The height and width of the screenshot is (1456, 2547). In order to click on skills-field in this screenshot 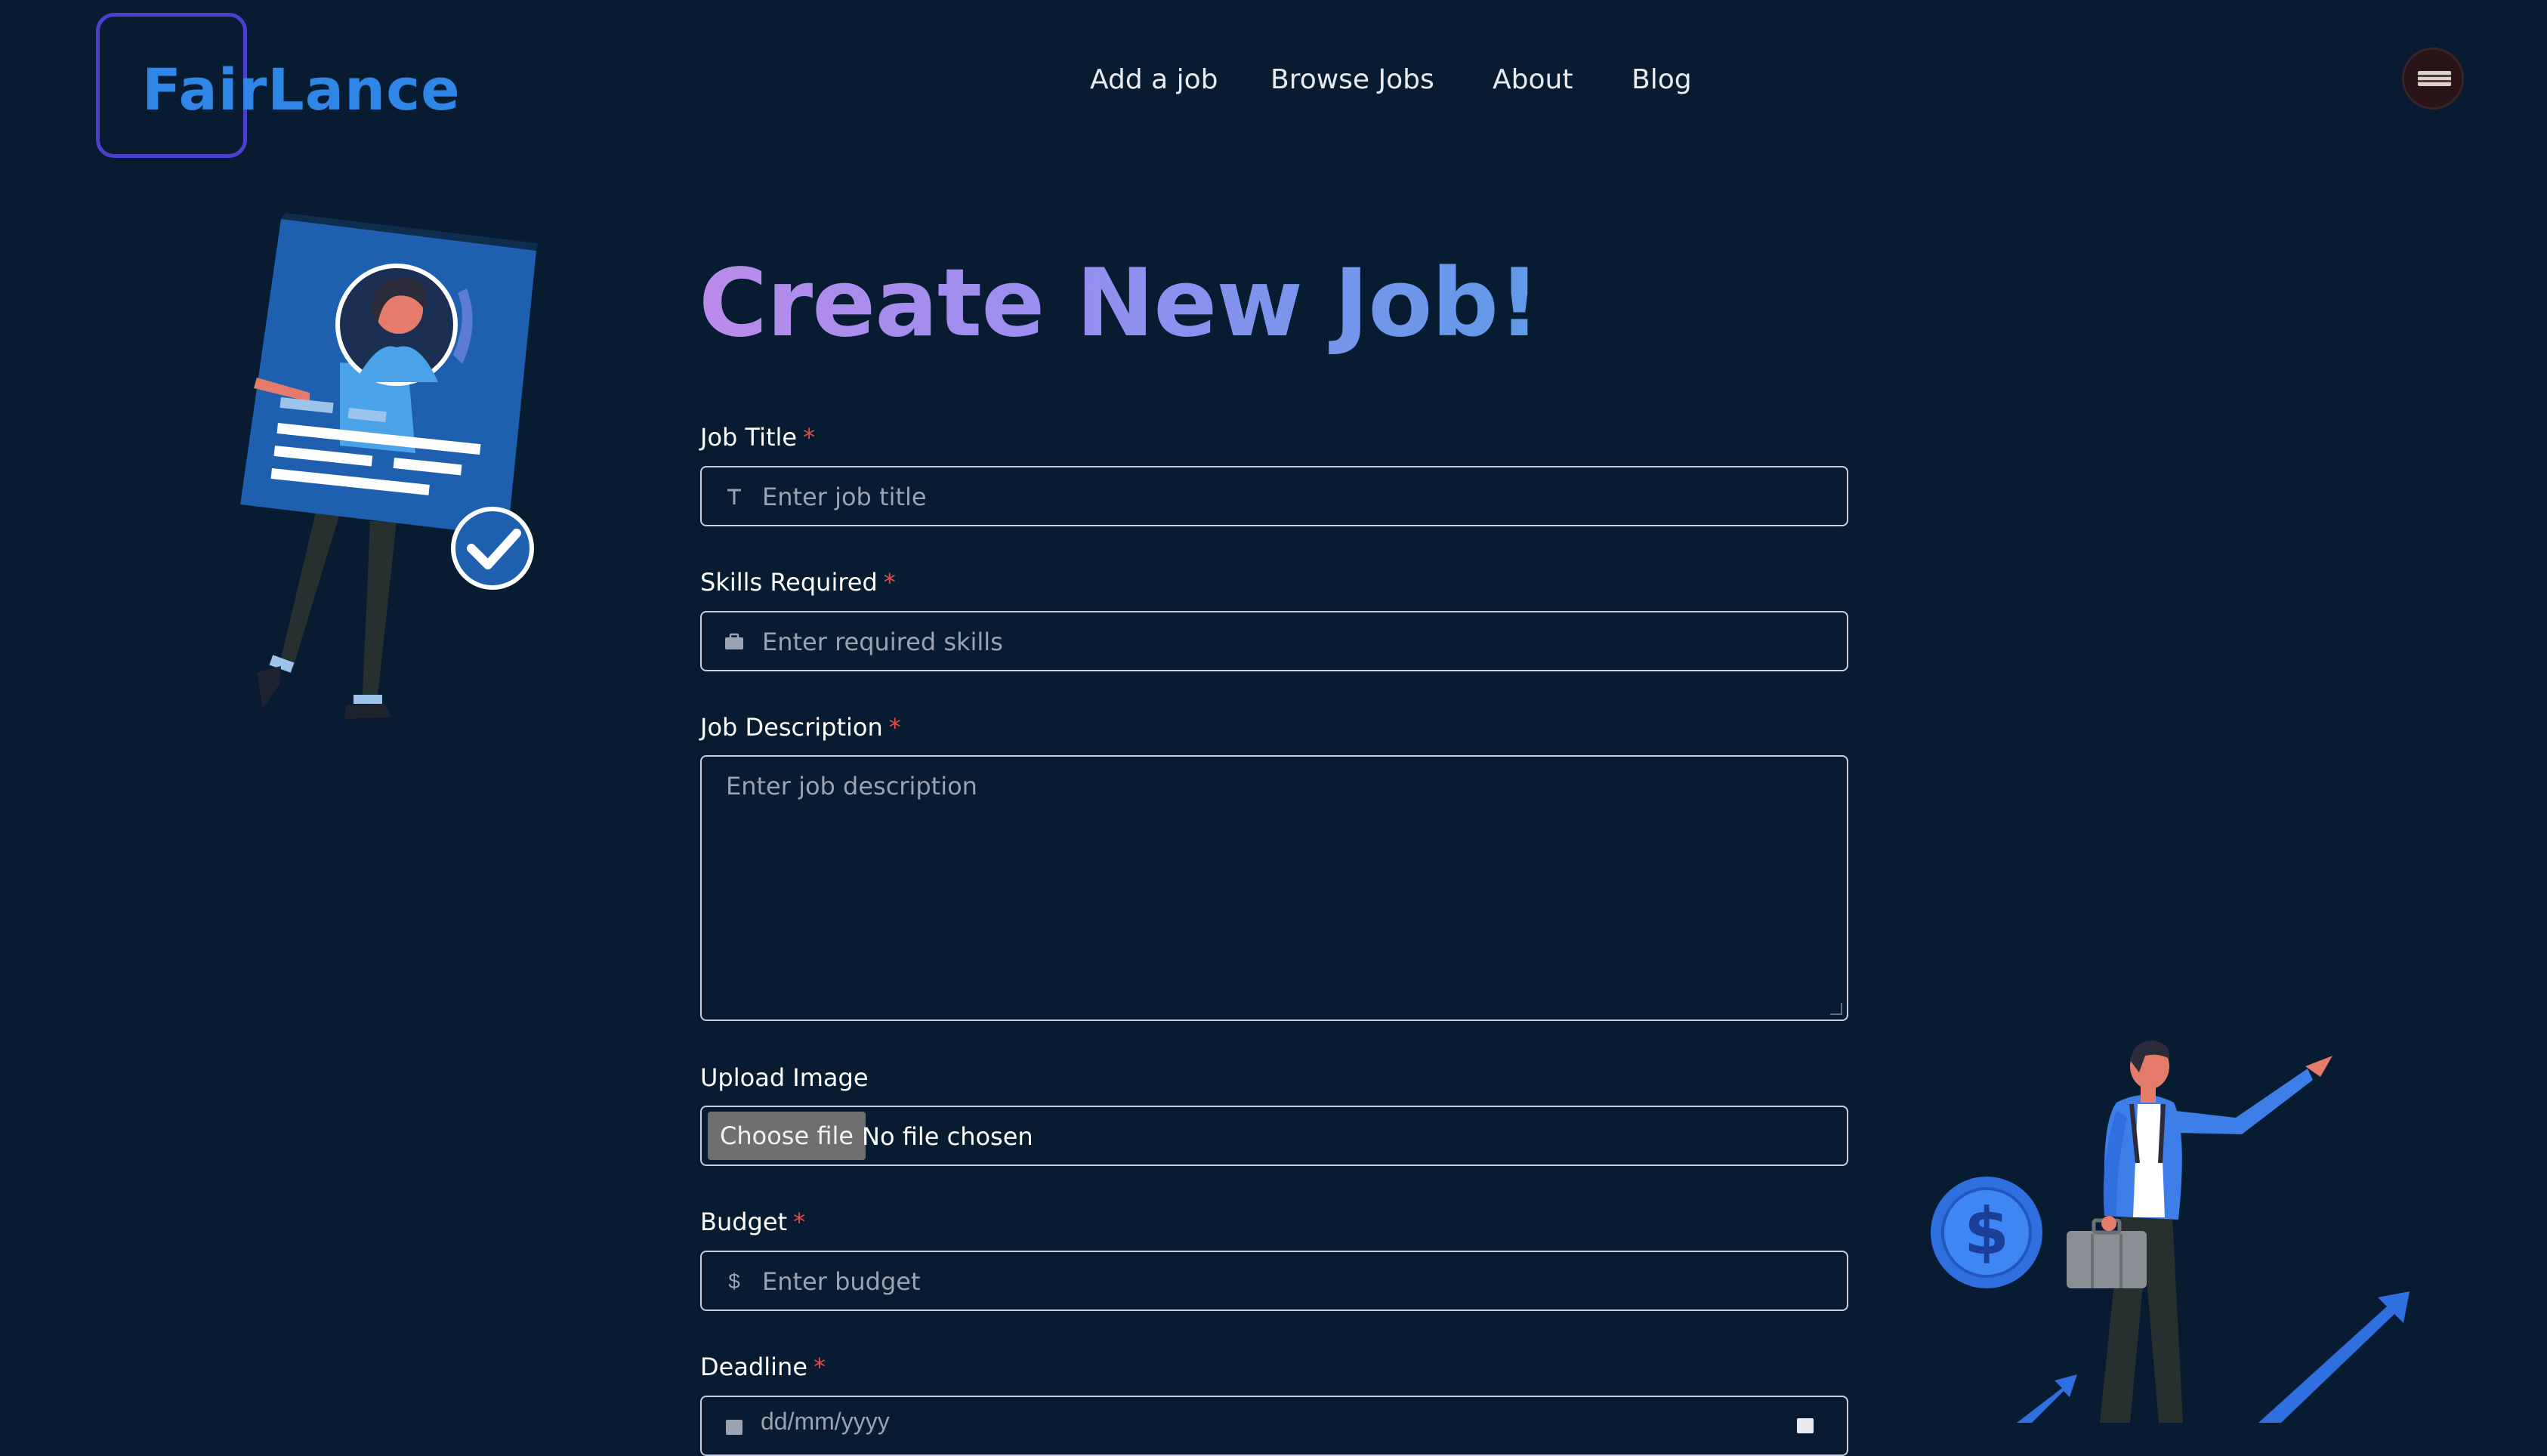, I will do `click(1274, 641)`.